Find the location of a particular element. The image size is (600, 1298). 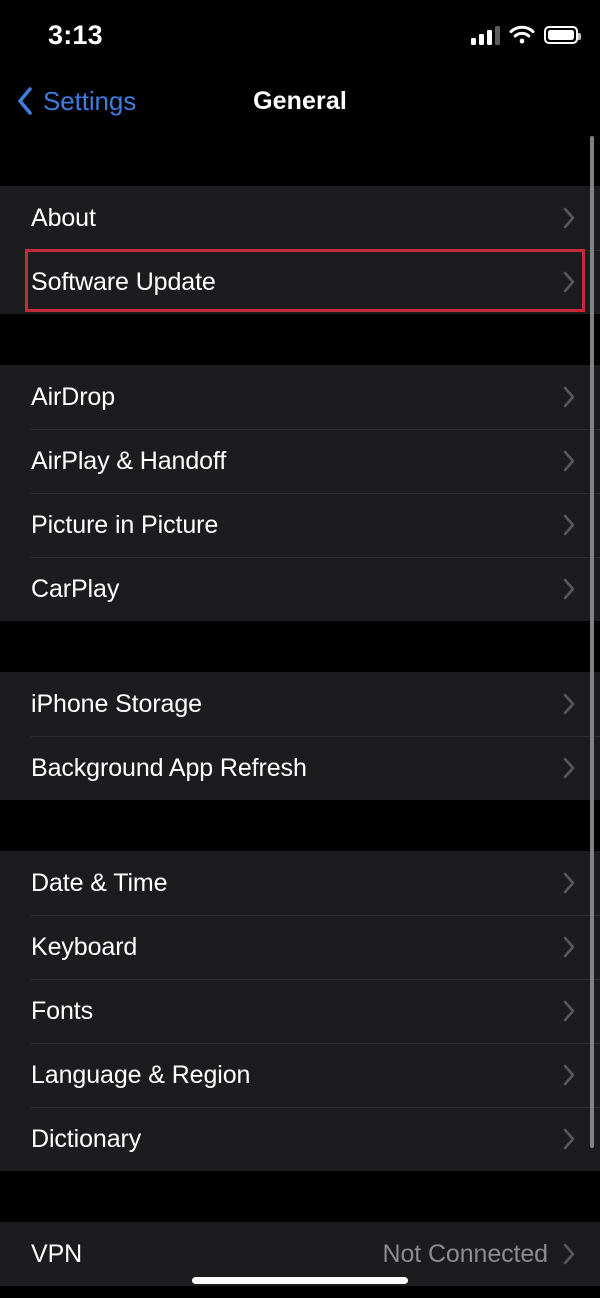

vpn-status-value: Not Connected is located at coordinates (465, 1253).